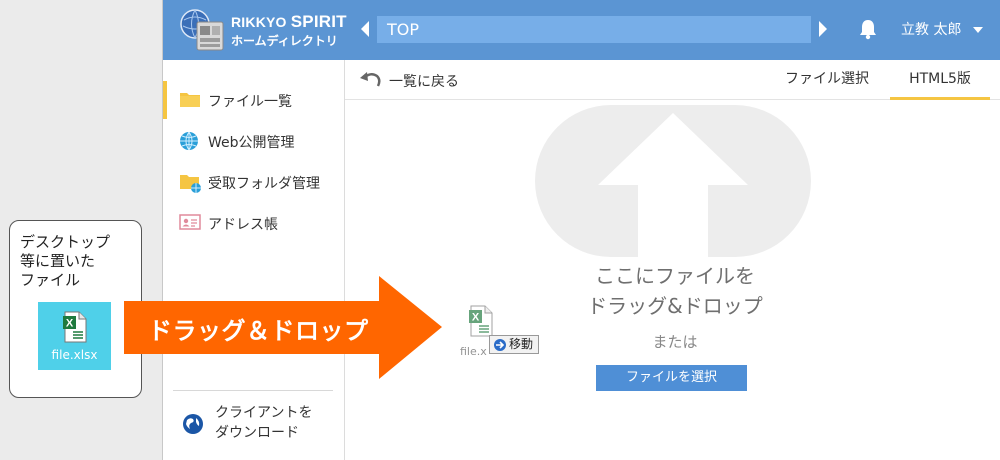 The width and height of the screenshot is (1000, 460). What do you see at coordinates (243, 225) in the screenshot?
I see `sidebar-item-label: アドレス帳` at bounding box center [243, 225].